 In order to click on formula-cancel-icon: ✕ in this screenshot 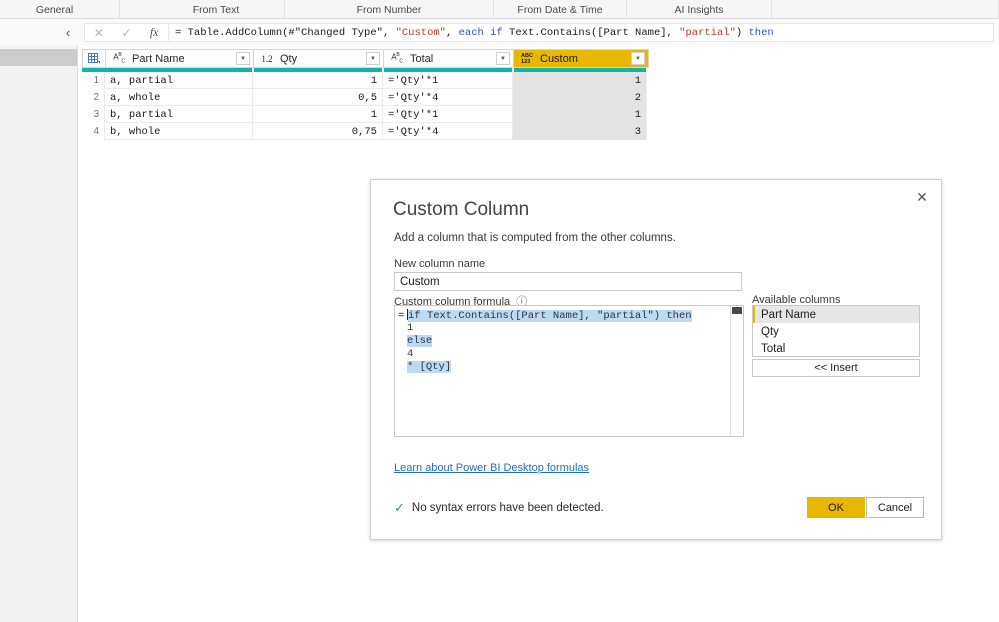, I will do `click(99, 32)`.